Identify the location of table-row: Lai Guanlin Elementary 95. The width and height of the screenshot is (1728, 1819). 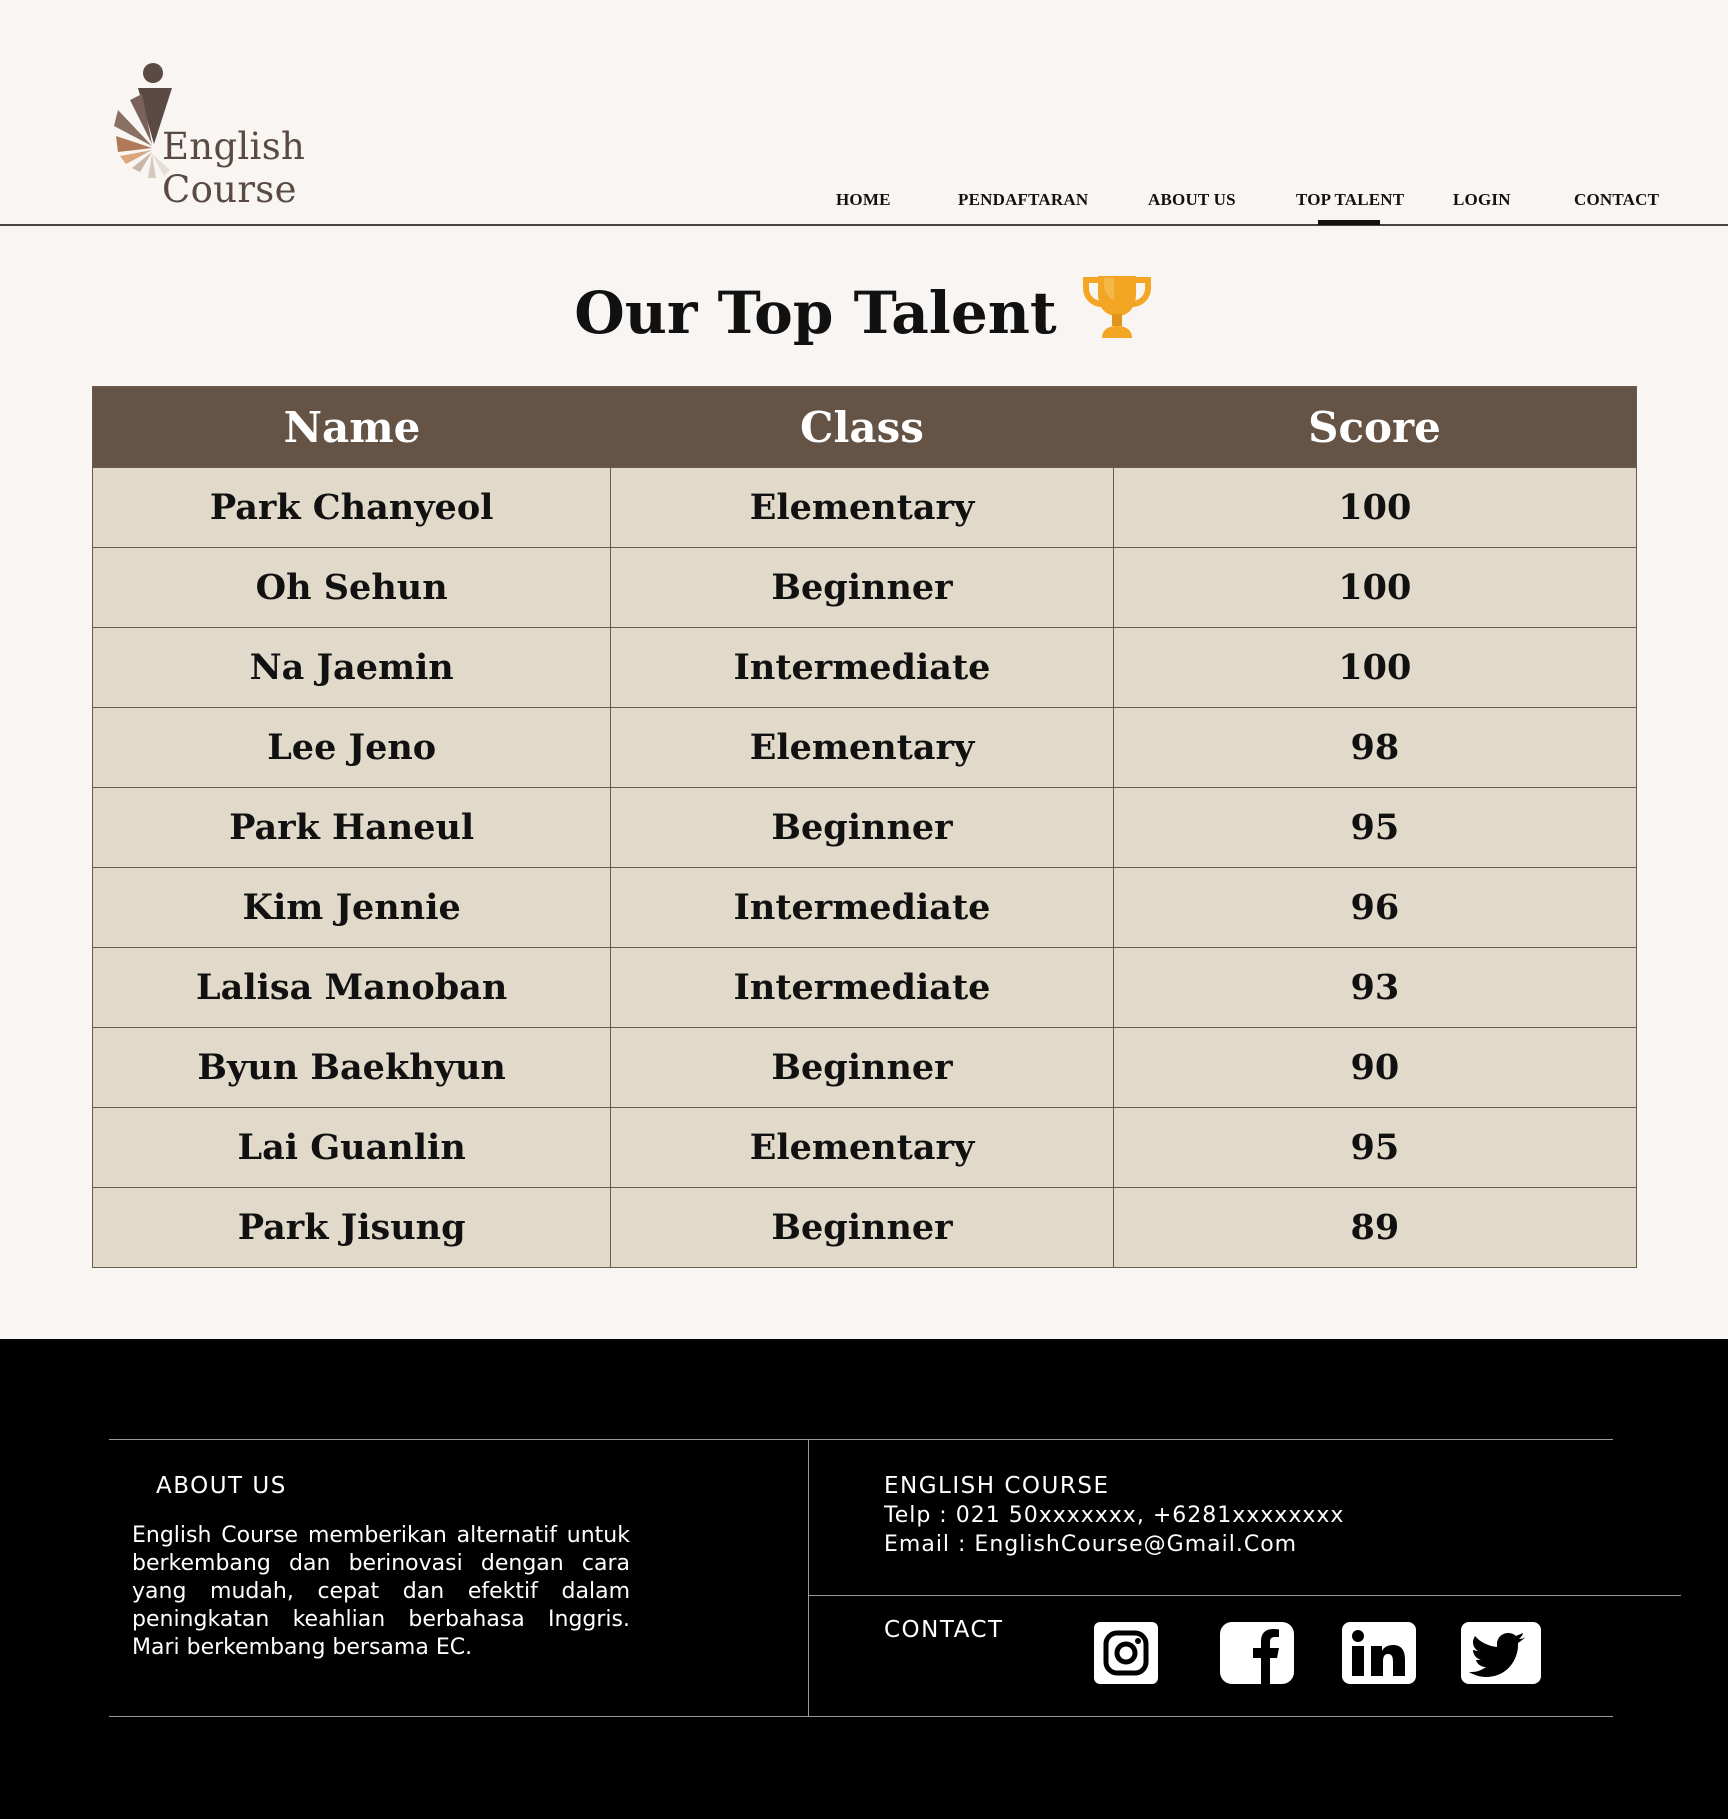
(864, 1147).